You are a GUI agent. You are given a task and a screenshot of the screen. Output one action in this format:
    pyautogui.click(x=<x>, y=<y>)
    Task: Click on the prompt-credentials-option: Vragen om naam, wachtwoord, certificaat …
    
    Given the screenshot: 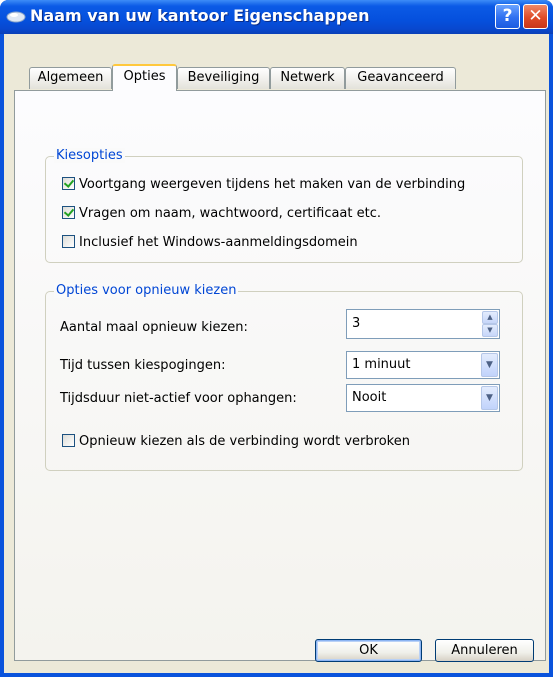 What is the action you would take?
    pyautogui.click(x=221, y=213)
    